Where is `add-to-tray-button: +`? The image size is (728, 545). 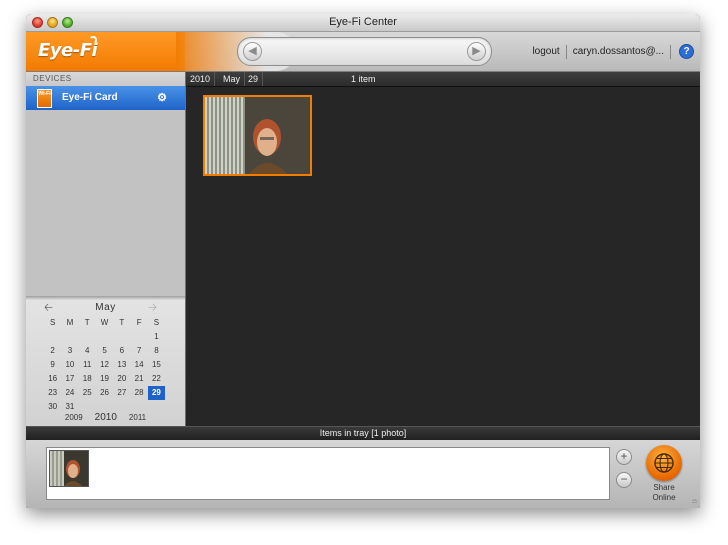
add-to-tray-button: + is located at coordinates (624, 457).